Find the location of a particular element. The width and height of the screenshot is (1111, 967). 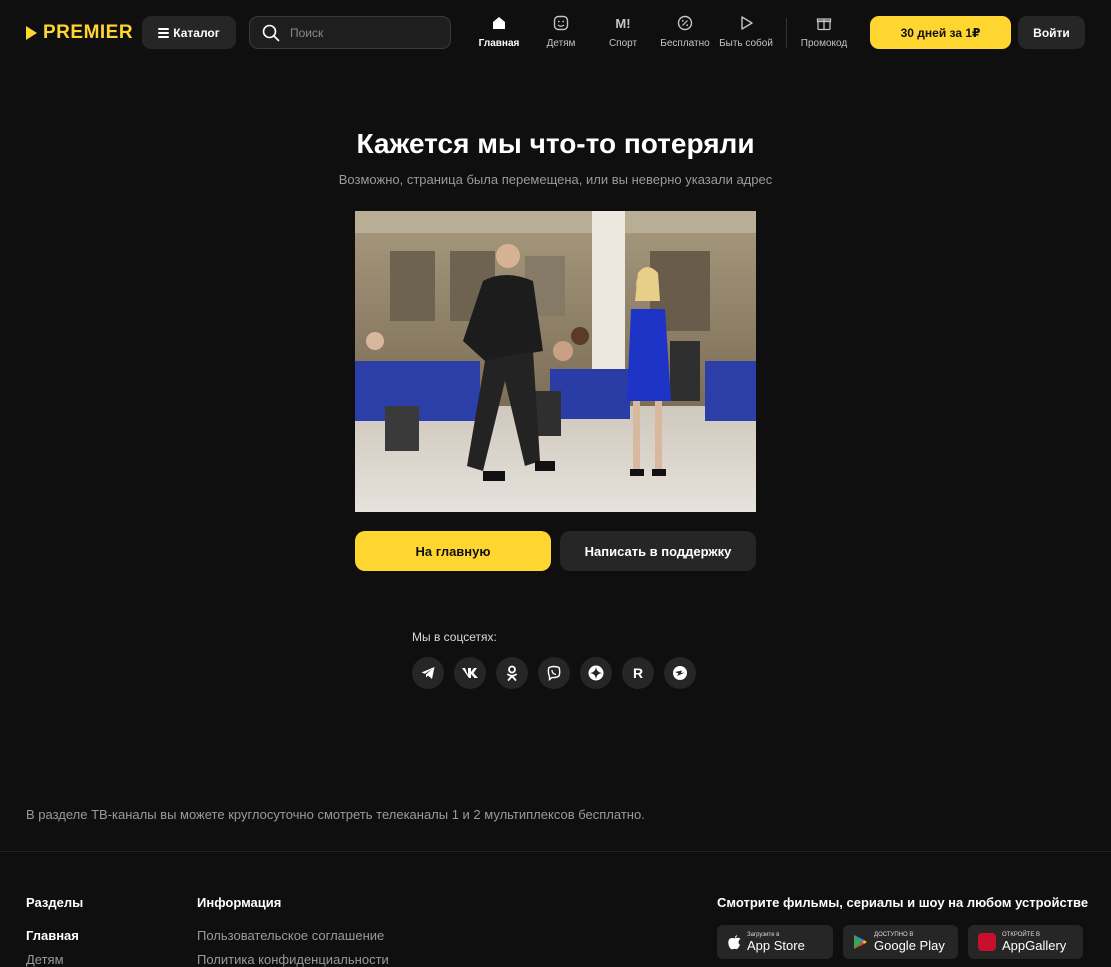

nav-be-yourself-label: Быть собой is located at coordinates (746, 43).